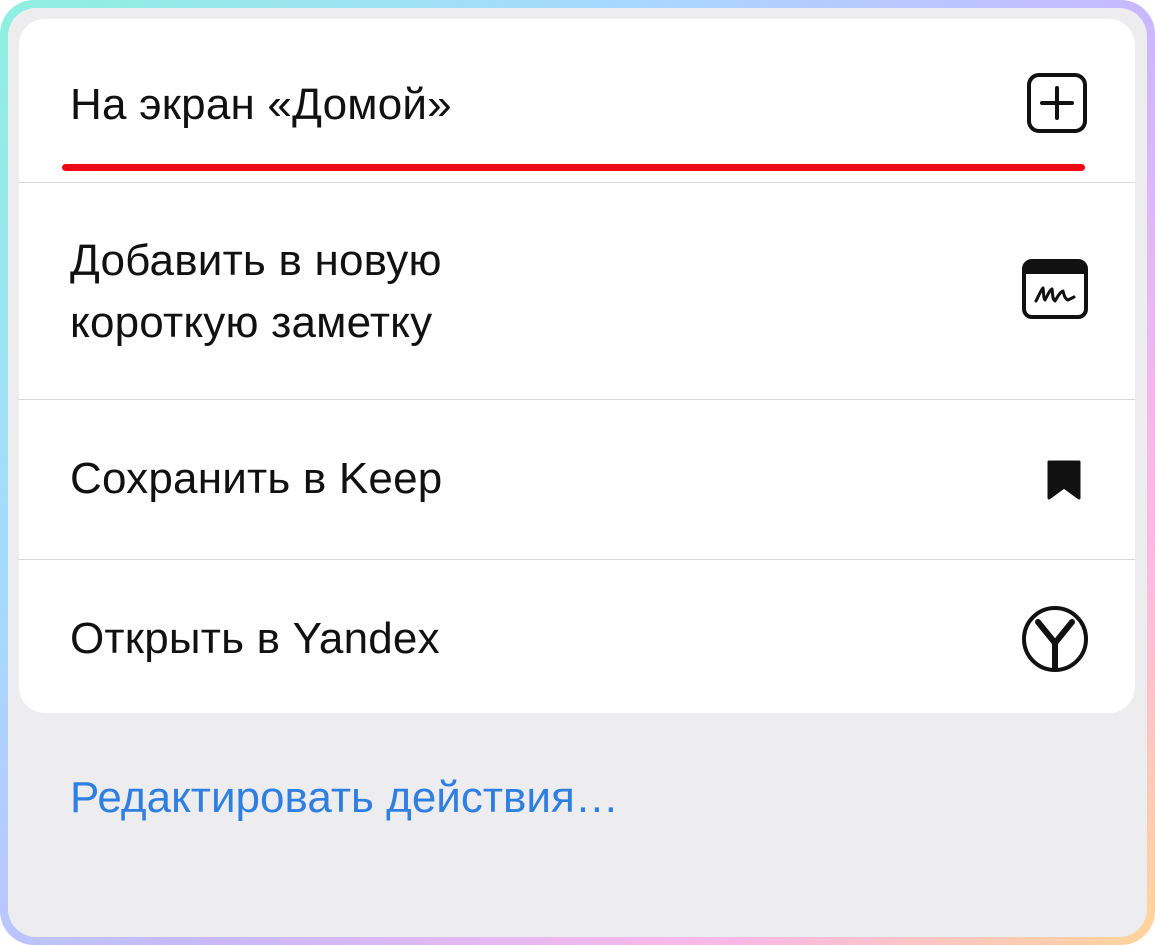 This screenshot has width=1155, height=945. Describe the element at coordinates (1055, 639) in the screenshot. I see `yandex-icon` at that location.